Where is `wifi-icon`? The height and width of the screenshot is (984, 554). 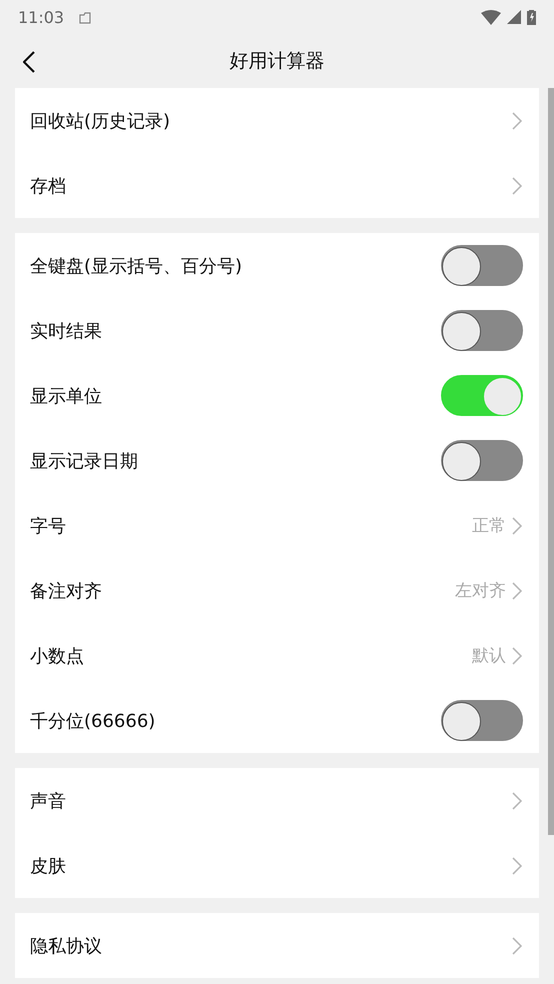
wifi-icon is located at coordinates (491, 17).